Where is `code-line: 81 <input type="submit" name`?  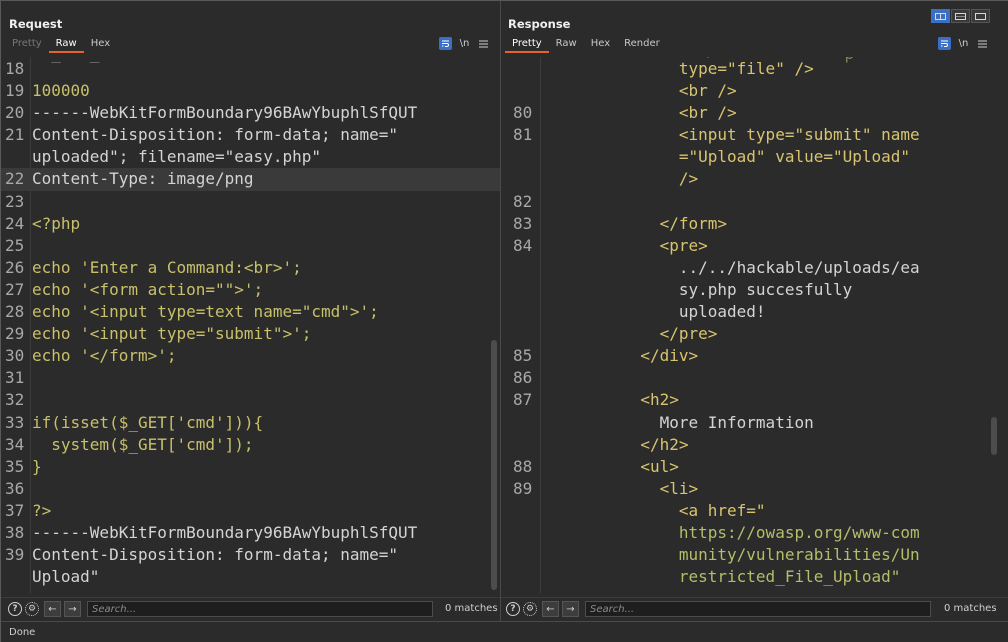 code-line: 81 <input type="submit" name is located at coordinates (754, 135).